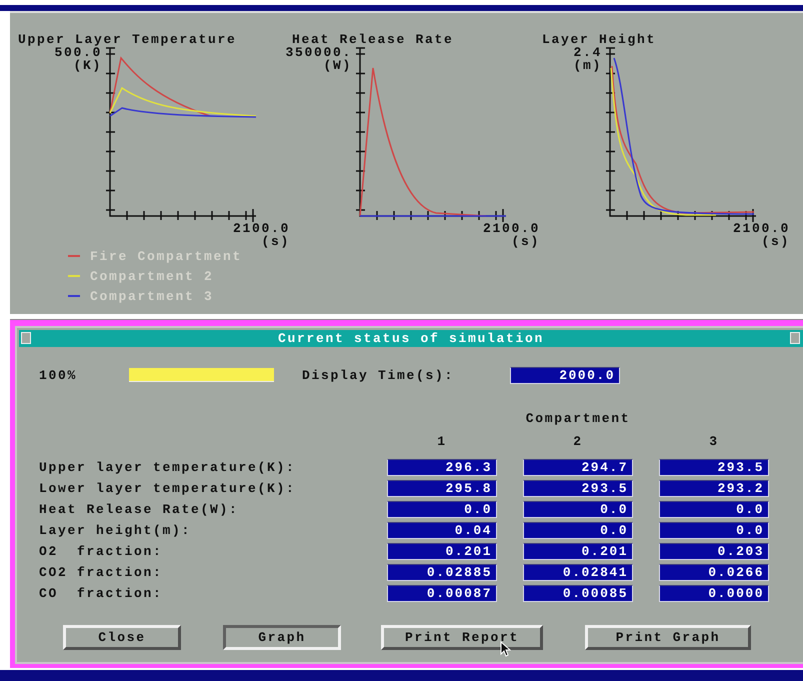  I want to click on y-axis-unit: (K), so click(87, 65).